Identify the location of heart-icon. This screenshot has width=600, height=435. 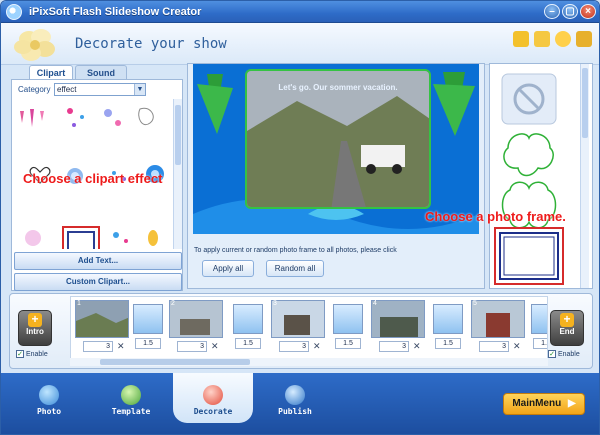
(213, 395).